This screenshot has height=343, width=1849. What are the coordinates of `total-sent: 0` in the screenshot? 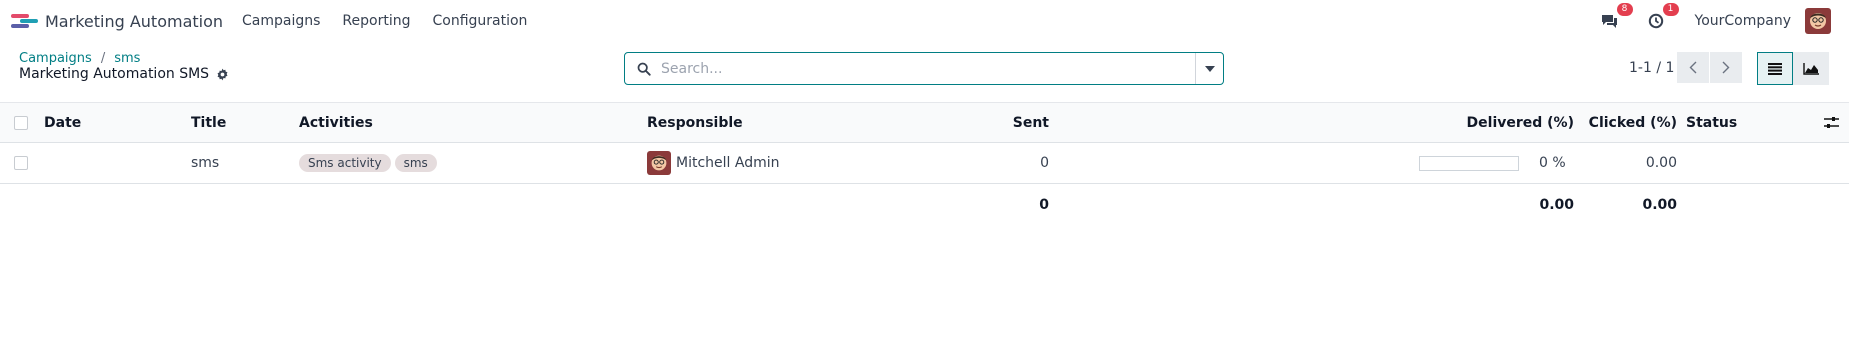 It's located at (1044, 204).